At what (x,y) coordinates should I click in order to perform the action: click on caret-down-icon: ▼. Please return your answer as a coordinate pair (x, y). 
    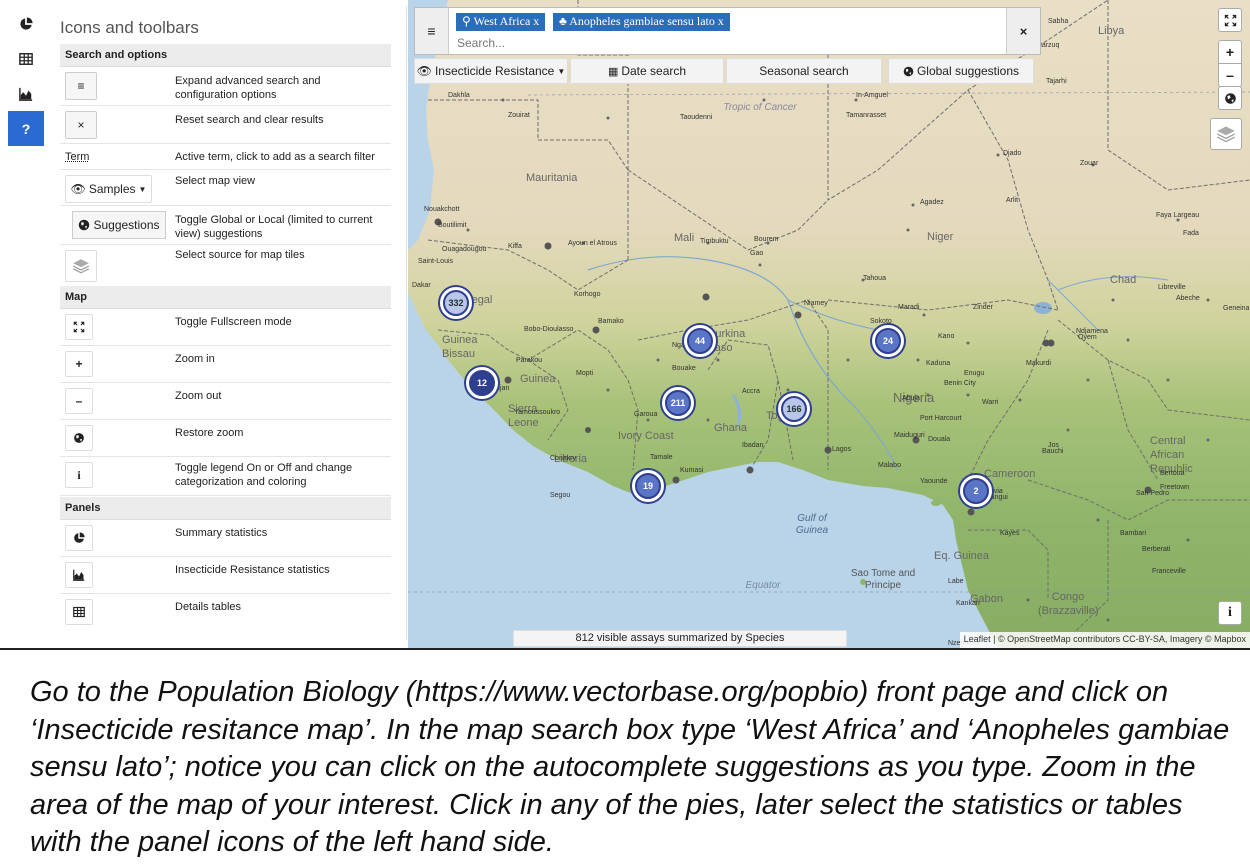
    Looking at the image, I should click on (142, 189).